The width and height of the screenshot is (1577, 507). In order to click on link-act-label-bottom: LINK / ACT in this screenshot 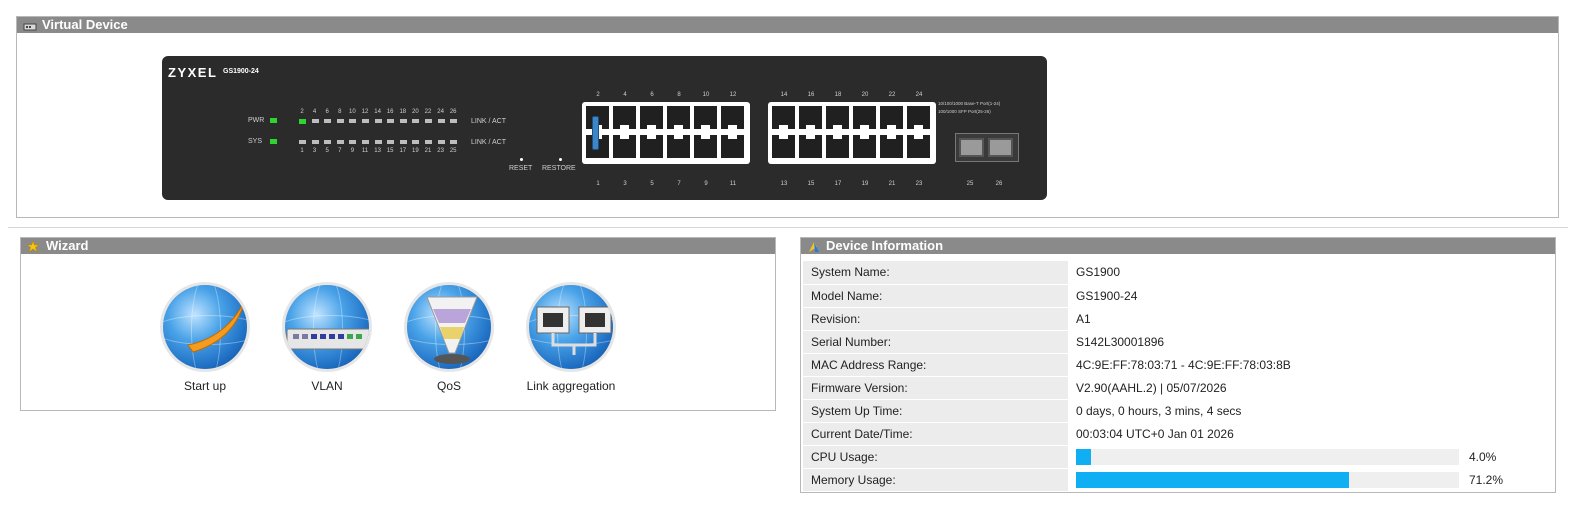, I will do `click(489, 142)`.